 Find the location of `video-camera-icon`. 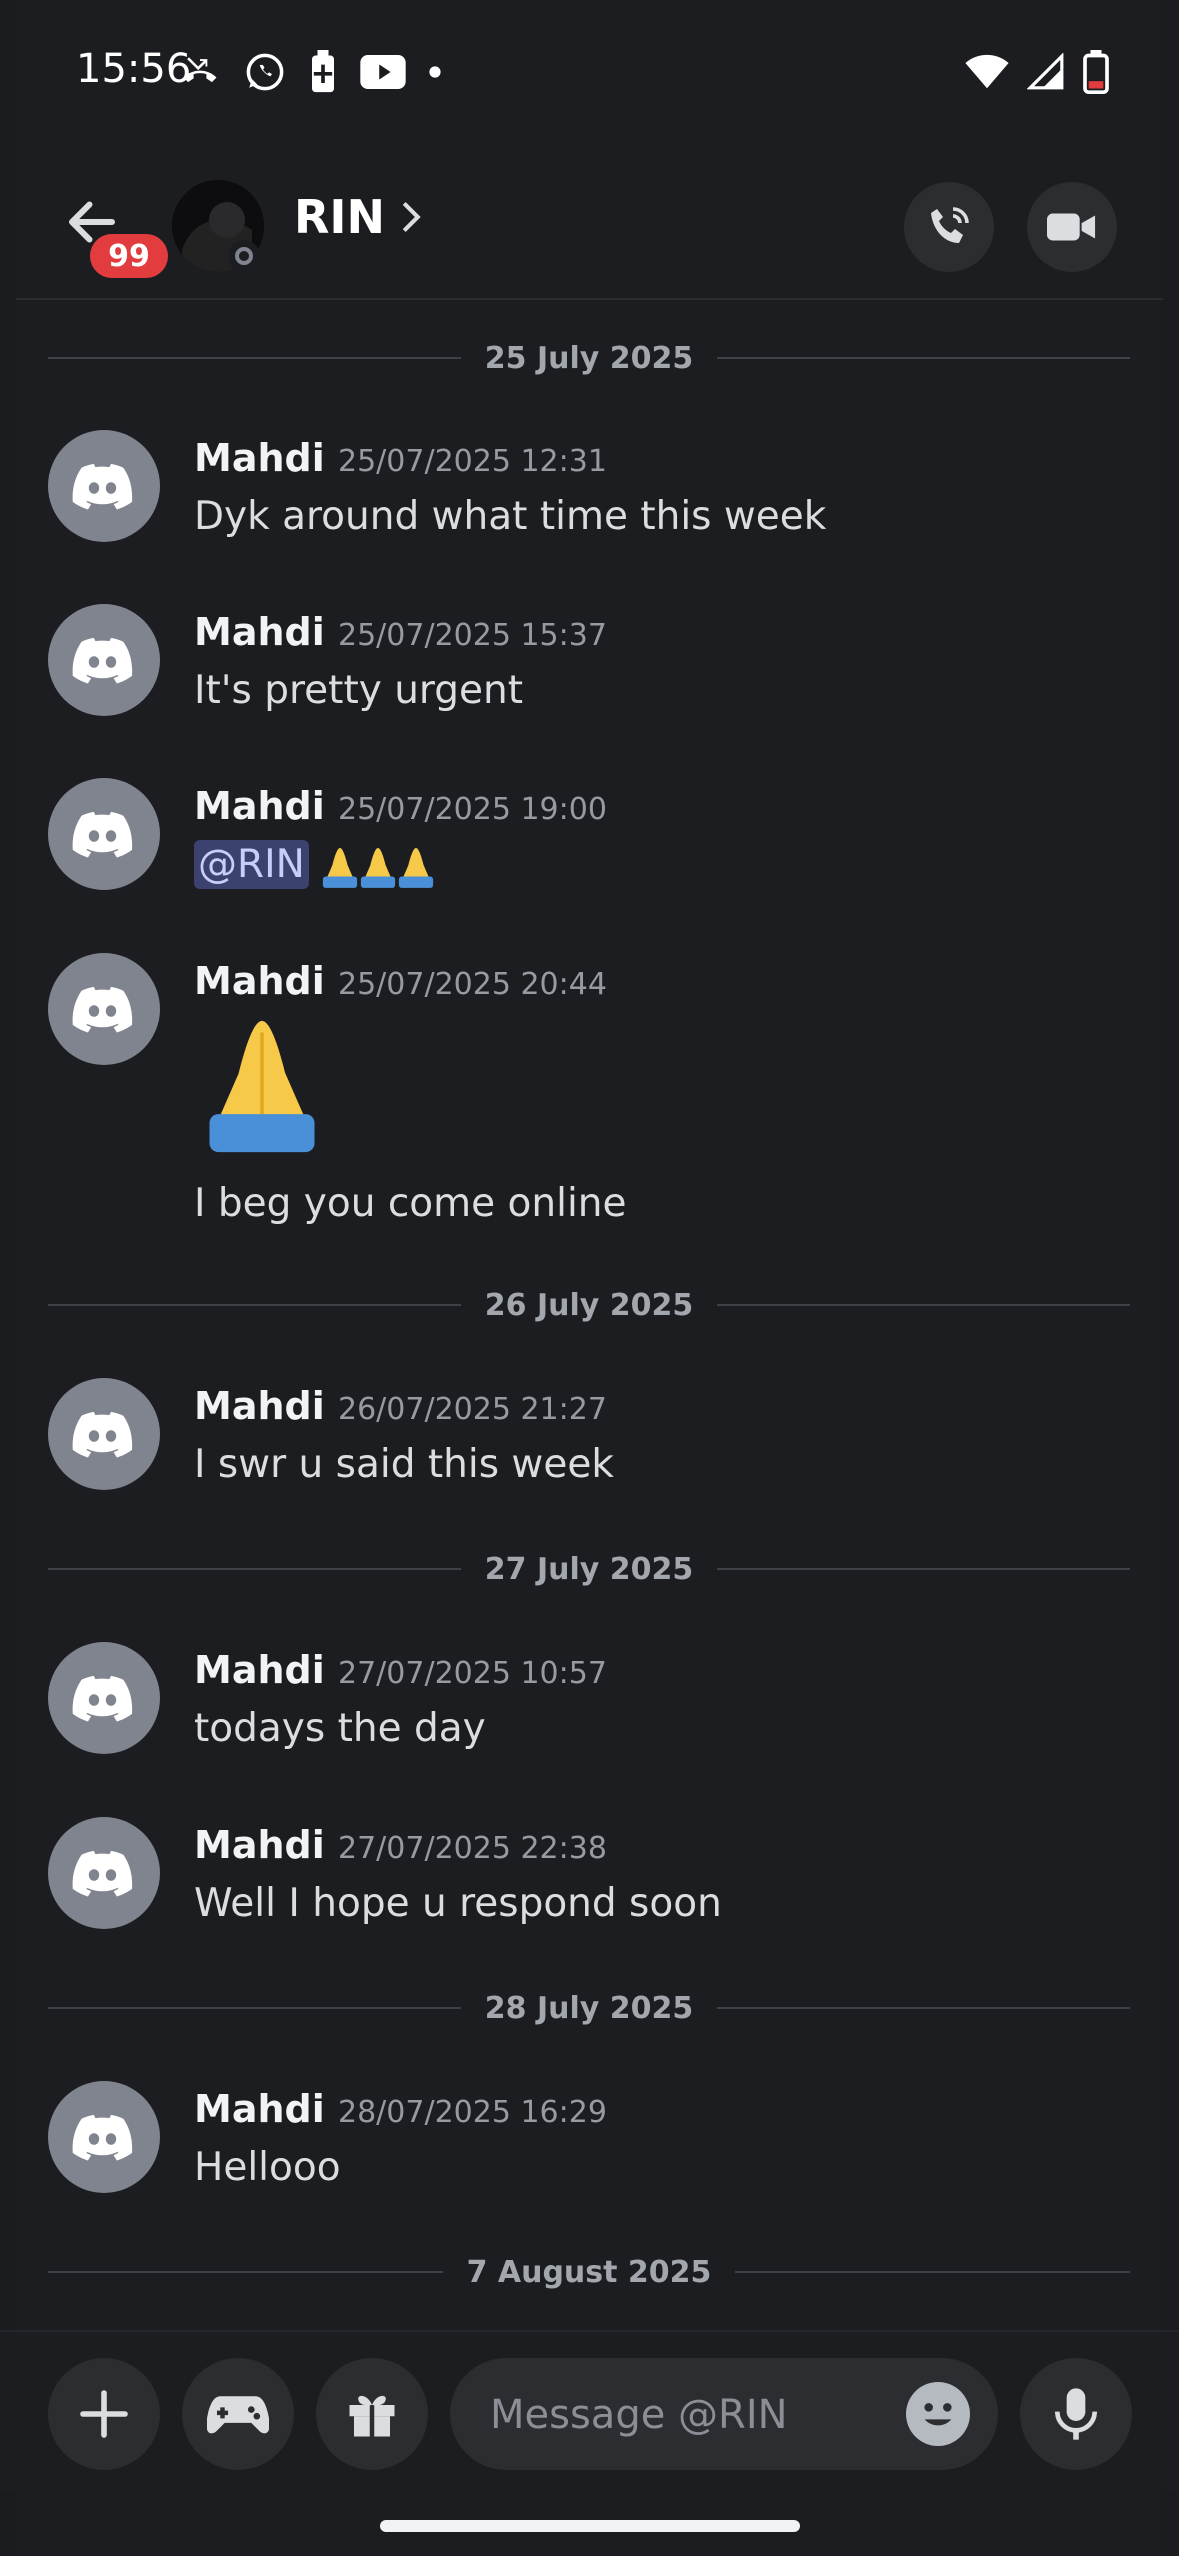

video-camera-icon is located at coordinates (1071, 227).